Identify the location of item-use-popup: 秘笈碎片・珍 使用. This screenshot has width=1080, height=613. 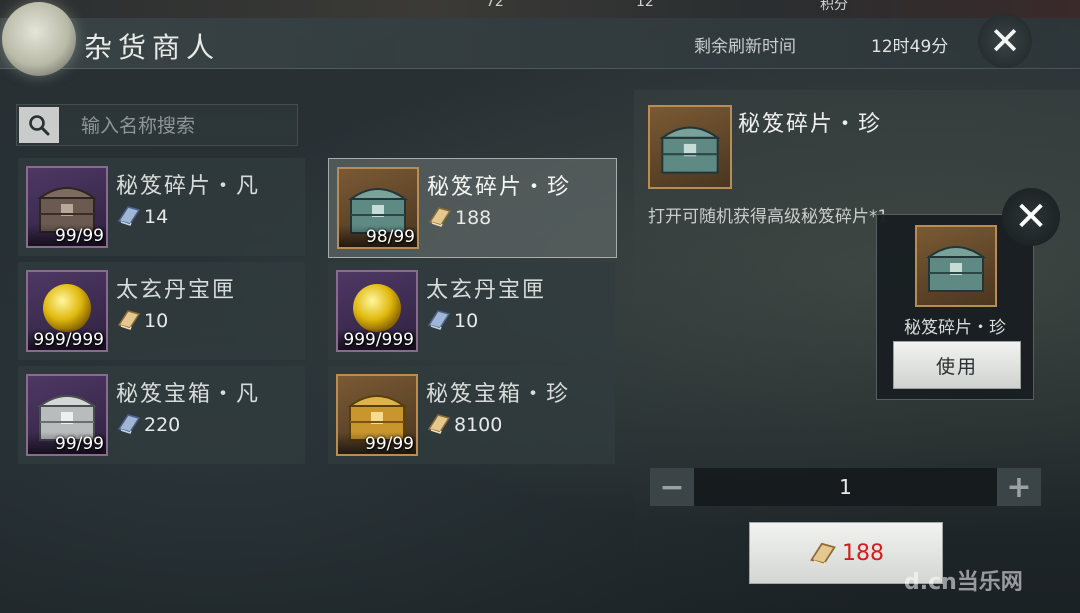
(955, 307).